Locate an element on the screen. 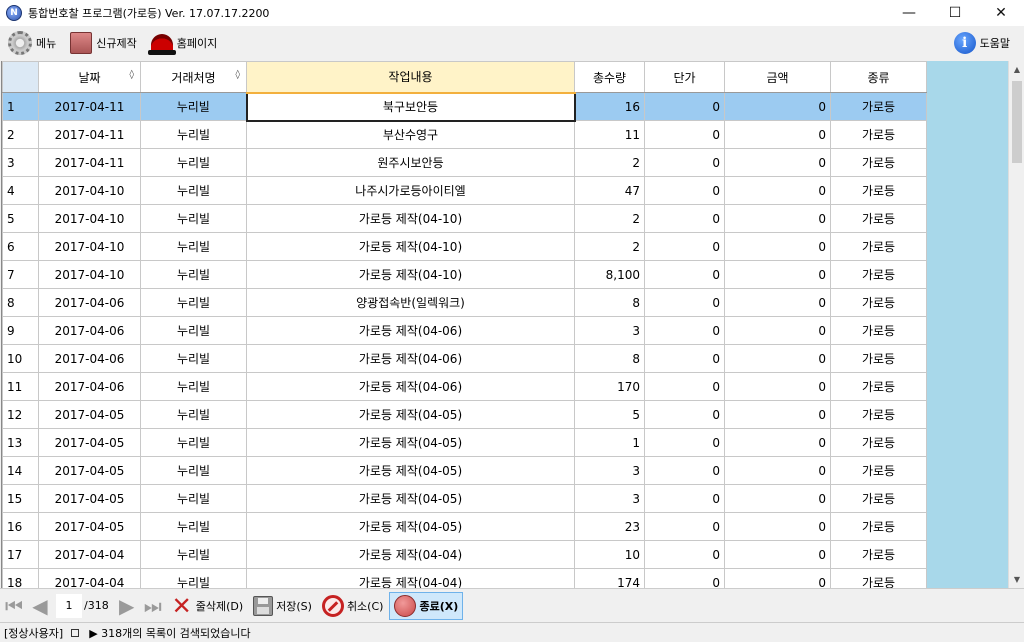 This screenshot has width=1024, height=642. row-number: 10 is located at coordinates (20, 358).